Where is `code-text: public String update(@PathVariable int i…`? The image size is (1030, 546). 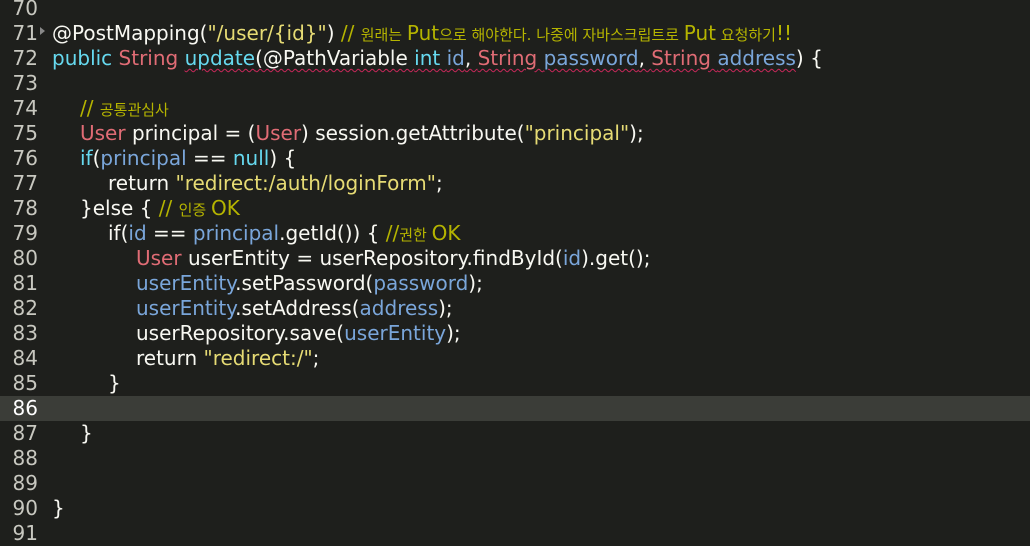
code-text: public String update(@PathVariable int i… is located at coordinates (437, 58).